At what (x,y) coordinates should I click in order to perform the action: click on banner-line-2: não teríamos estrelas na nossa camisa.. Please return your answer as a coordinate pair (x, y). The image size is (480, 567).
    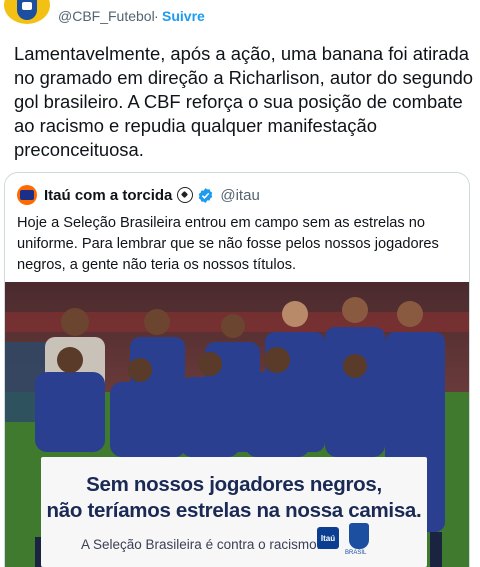
    Looking at the image, I should click on (234, 510).